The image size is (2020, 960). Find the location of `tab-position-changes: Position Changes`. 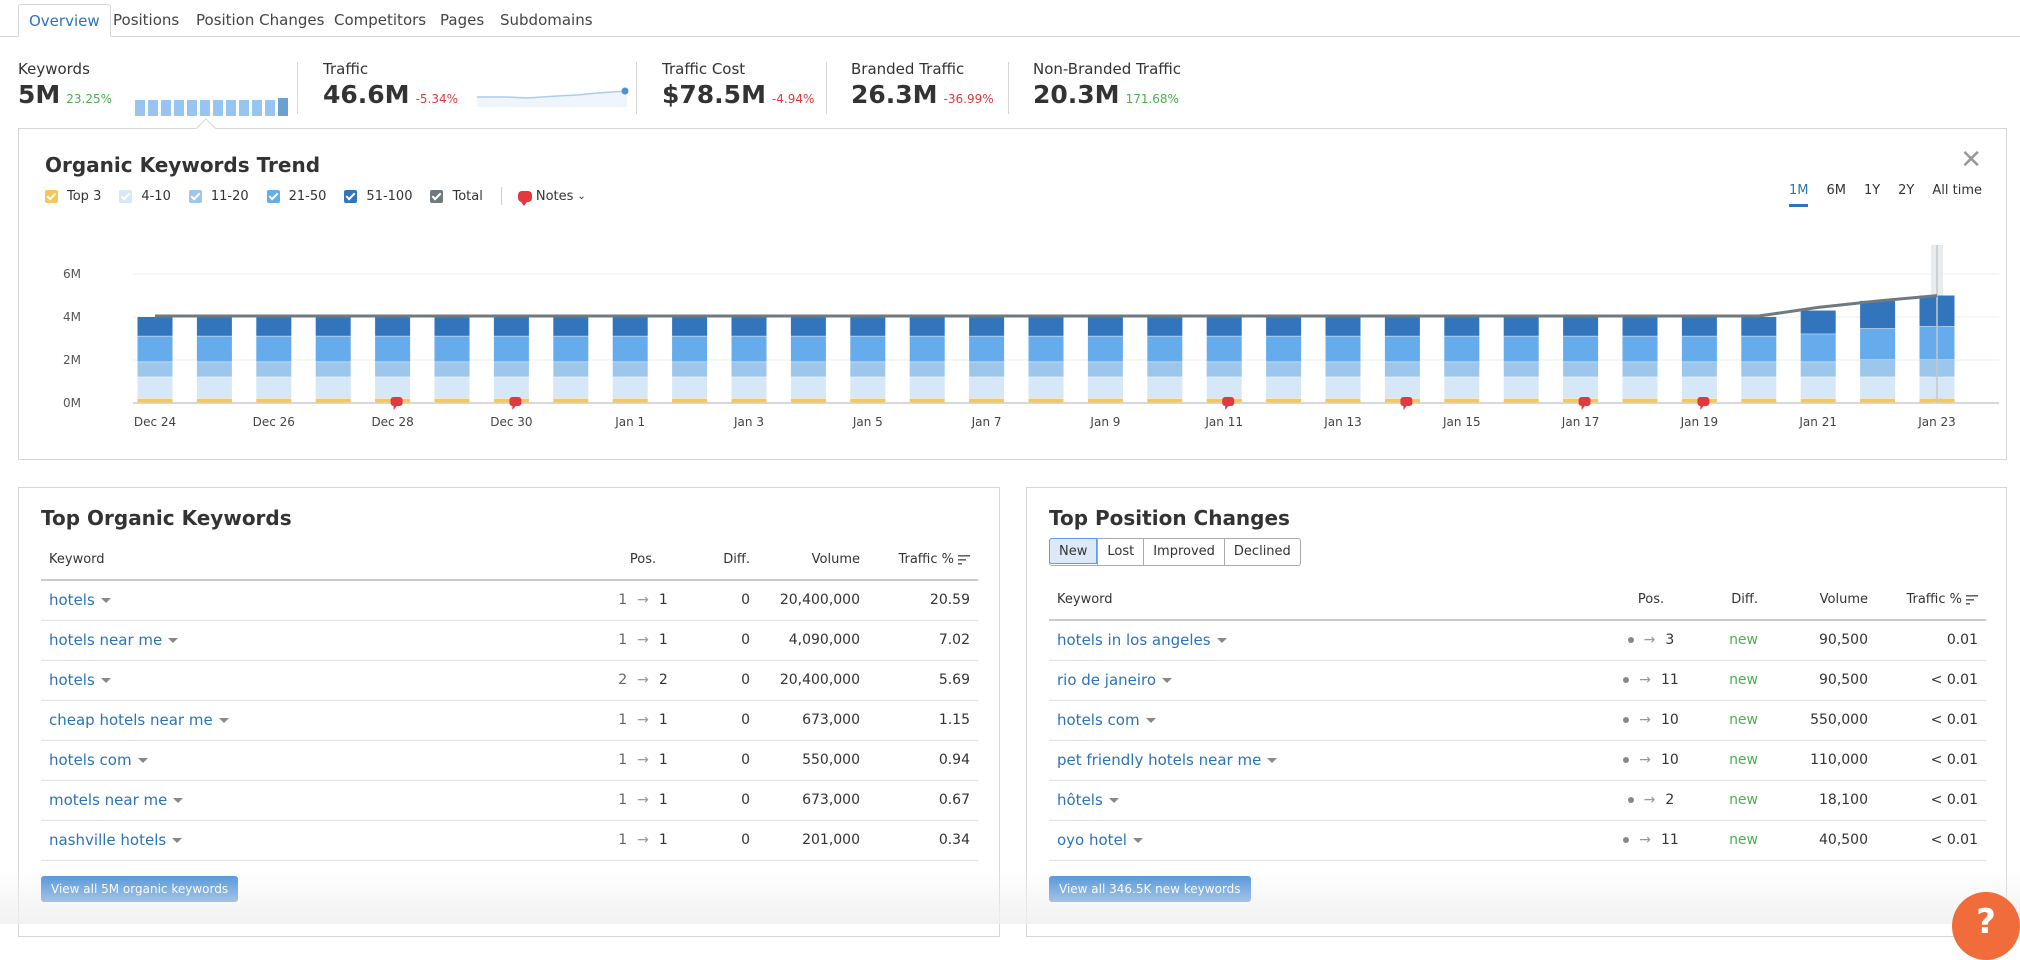

tab-position-changes: Position Changes is located at coordinates (260, 20).